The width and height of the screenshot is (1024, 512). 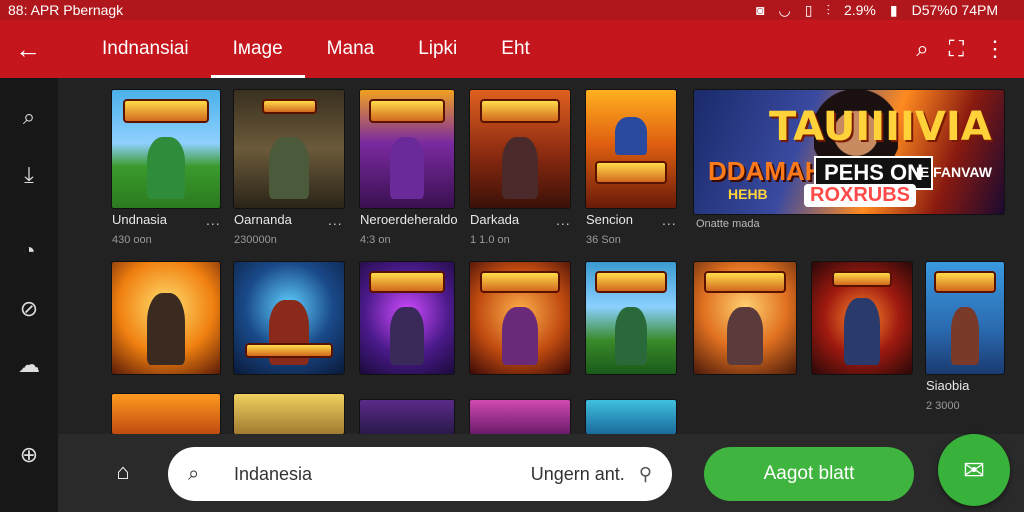 What do you see at coordinates (995, 49) in the screenshot?
I see `more-vert-icon: ⋮` at bounding box center [995, 49].